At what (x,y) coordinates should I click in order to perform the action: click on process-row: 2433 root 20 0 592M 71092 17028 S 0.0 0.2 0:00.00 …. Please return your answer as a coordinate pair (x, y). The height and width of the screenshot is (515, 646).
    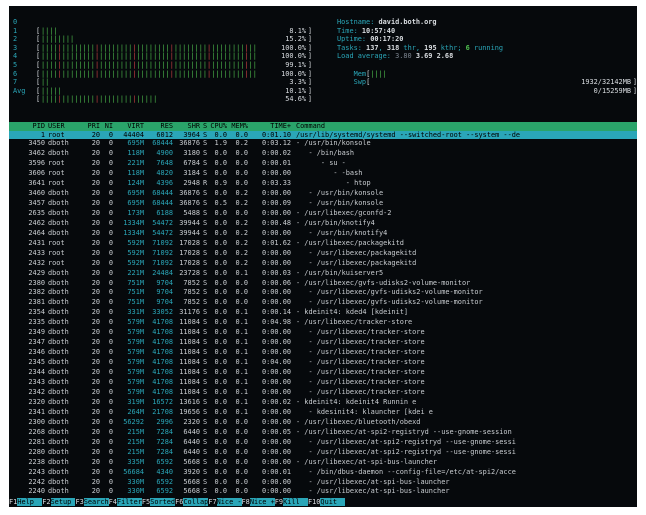
    Looking at the image, I should click on (323, 253).